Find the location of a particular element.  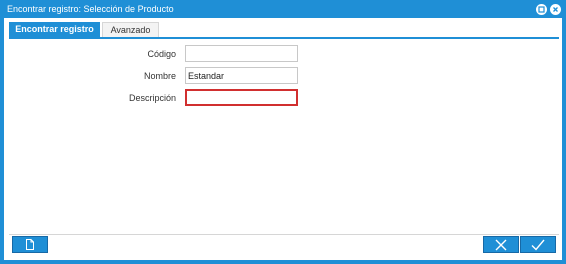

new-record-button is located at coordinates (30, 244).